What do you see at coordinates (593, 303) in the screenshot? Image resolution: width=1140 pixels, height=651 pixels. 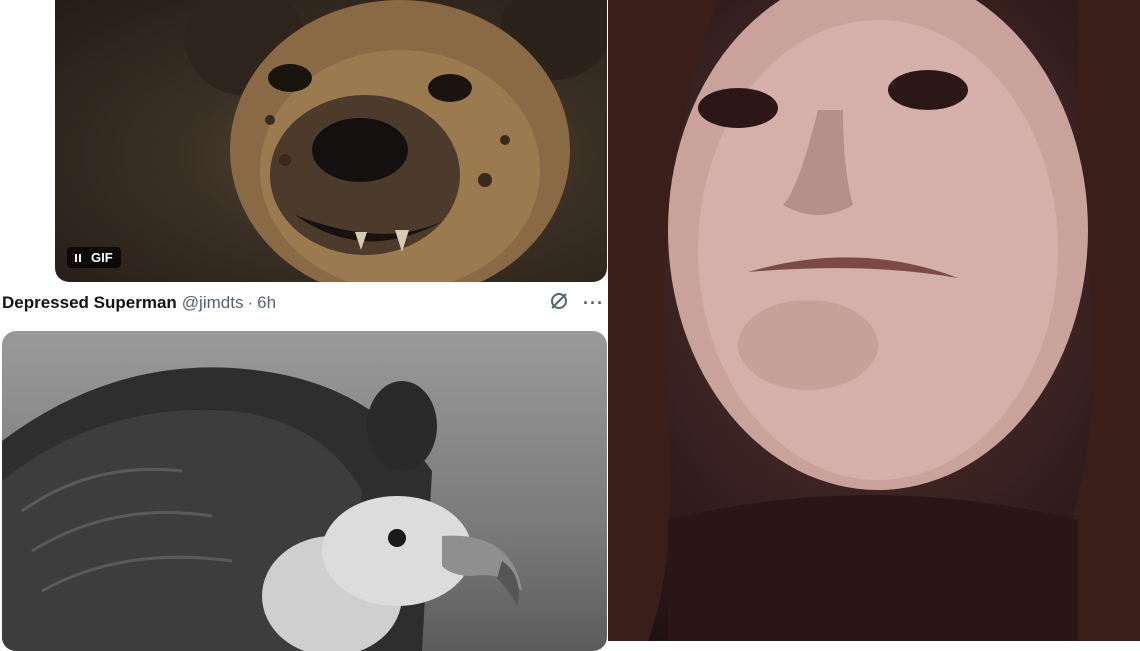 I see `more-options-button: ···` at bounding box center [593, 303].